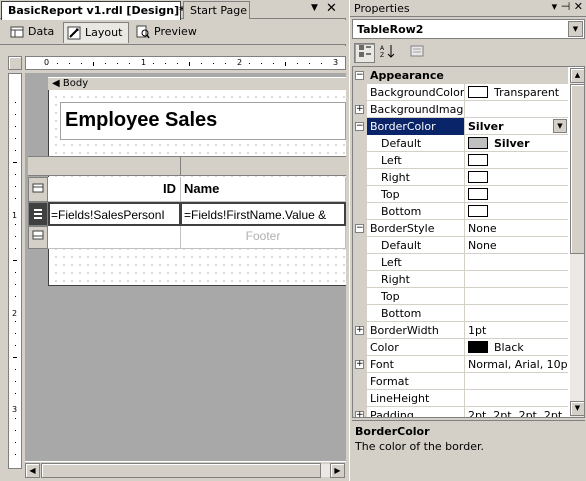 This screenshot has height=481, width=586. What do you see at coordinates (419, 446) in the screenshot?
I see `description-text: The color of the border.` at bounding box center [419, 446].